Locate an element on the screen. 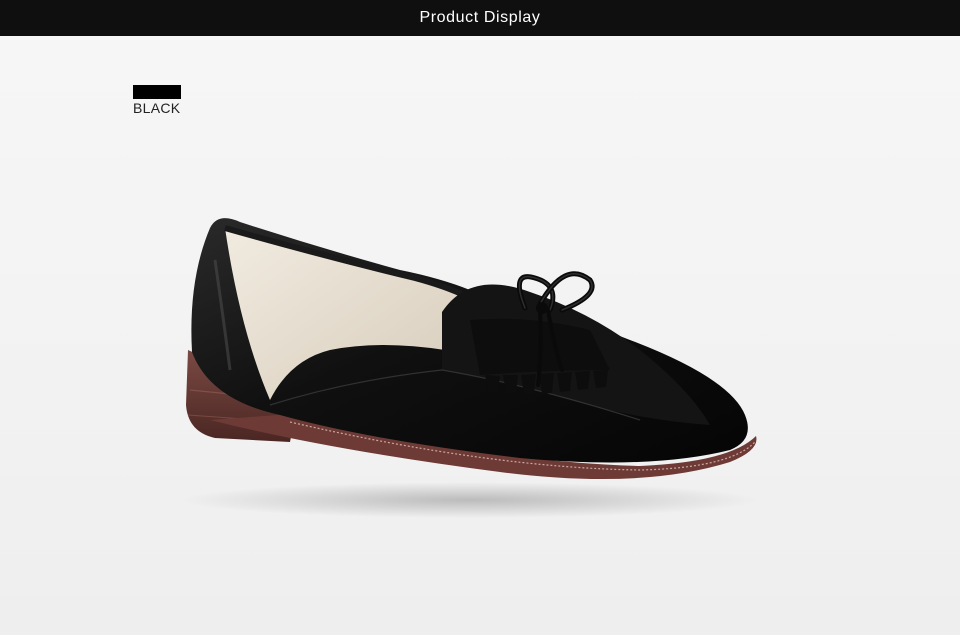  page-title: Product Display is located at coordinates (480, 17).